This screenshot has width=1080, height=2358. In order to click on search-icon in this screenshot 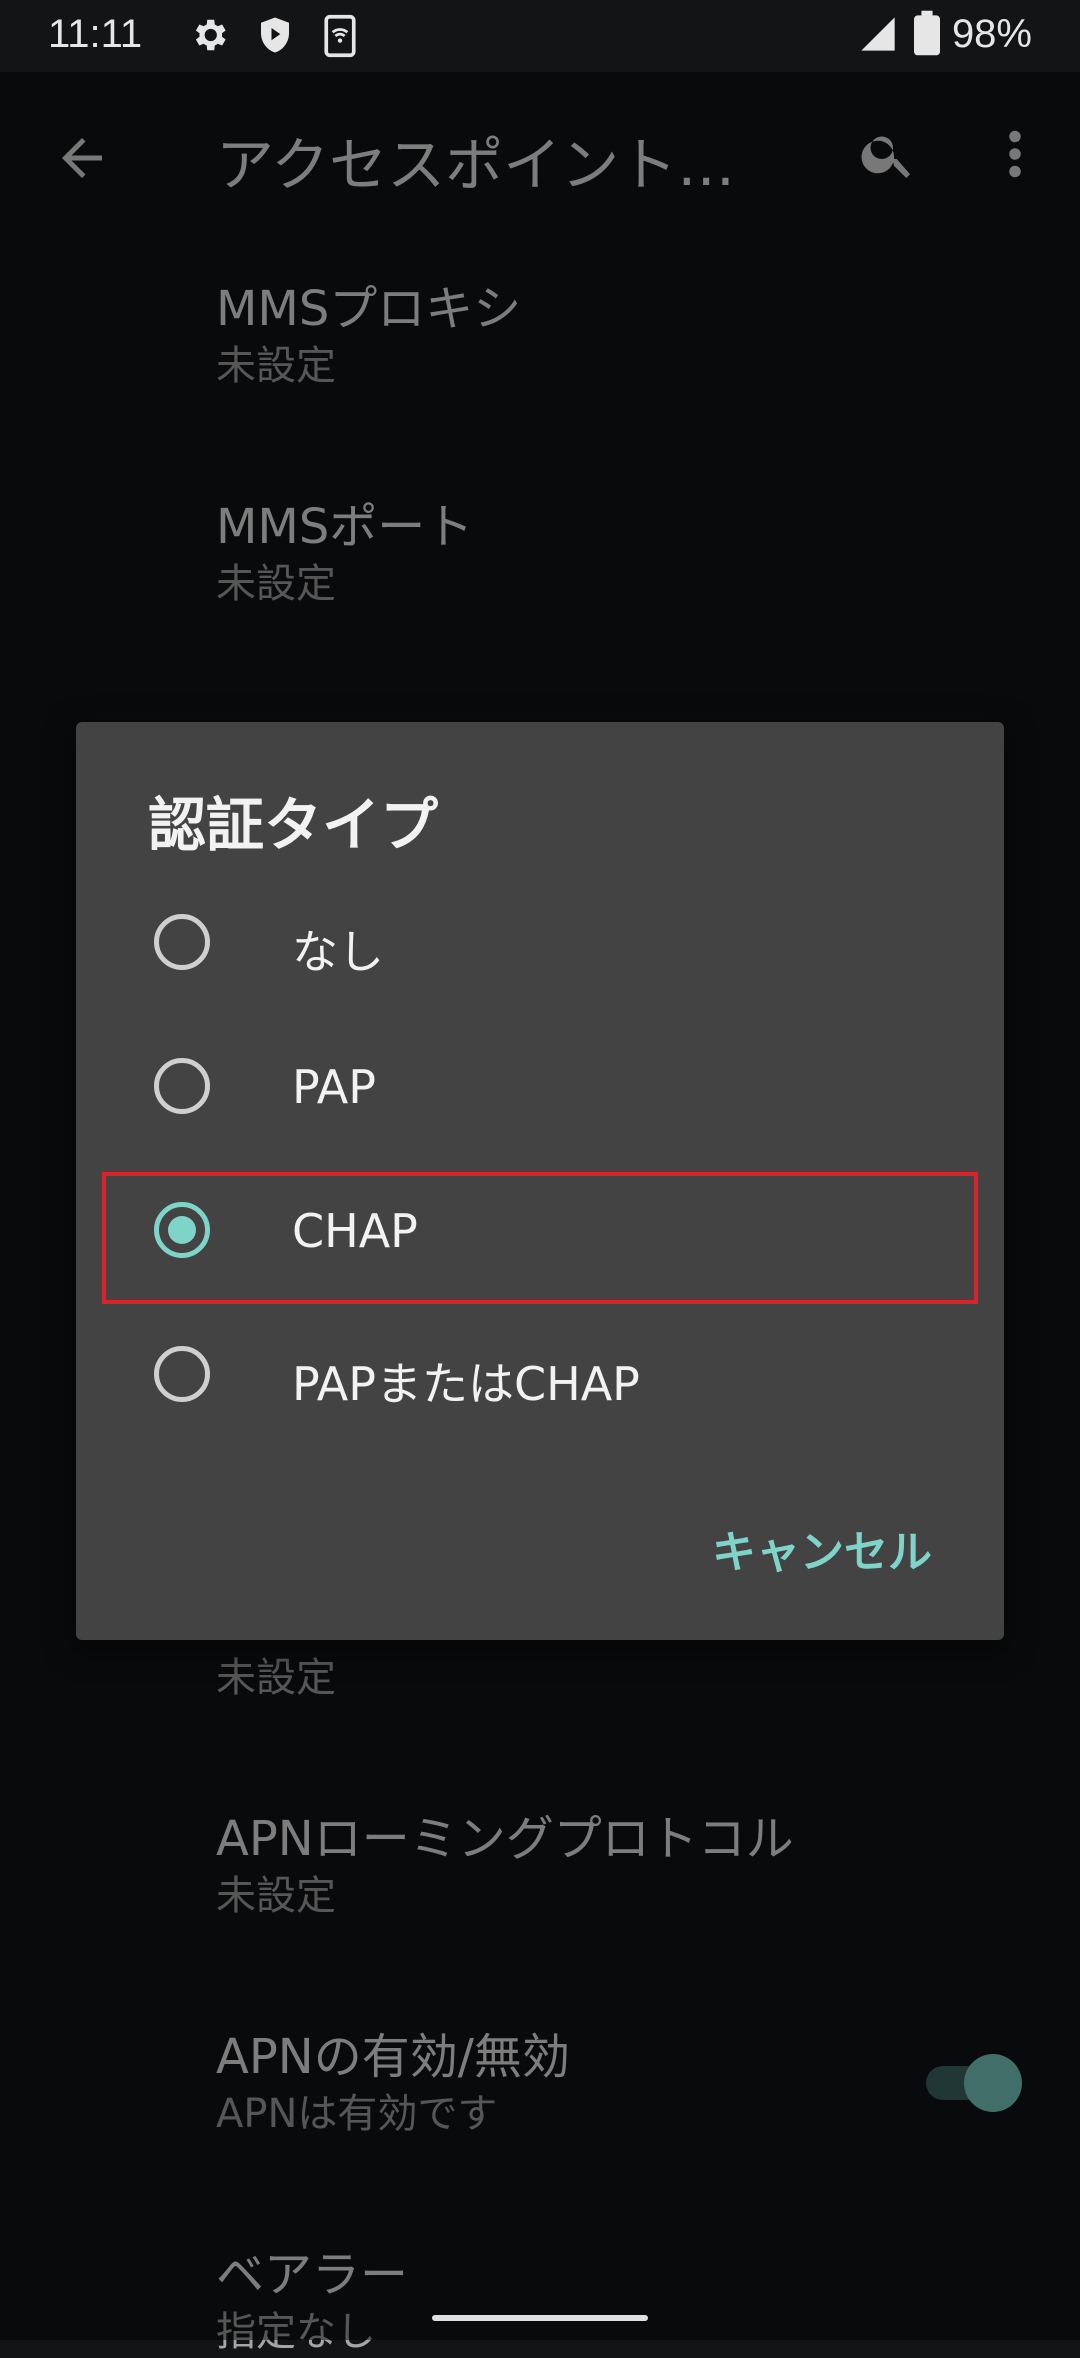, I will do `click(888, 154)`.